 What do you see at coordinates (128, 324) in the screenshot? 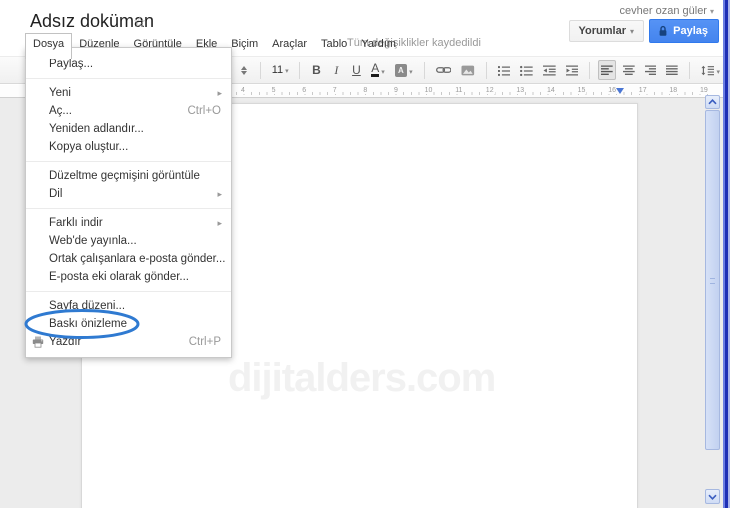
I see `menu-item-baski-onizleme: Baskı önizleme` at bounding box center [128, 324].